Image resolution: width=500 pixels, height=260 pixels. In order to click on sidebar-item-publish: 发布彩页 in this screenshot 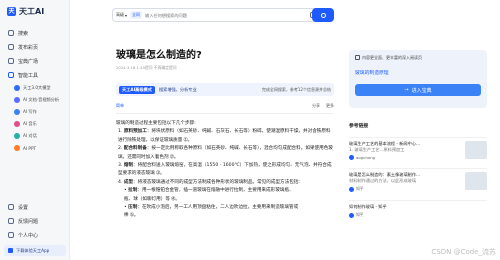, I will do `click(34, 47)`.